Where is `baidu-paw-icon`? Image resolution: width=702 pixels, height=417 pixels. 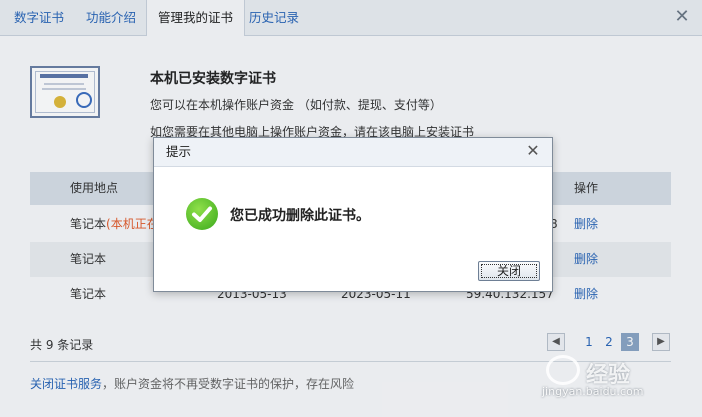
baidu-paw-icon is located at coordinates (563, 370).